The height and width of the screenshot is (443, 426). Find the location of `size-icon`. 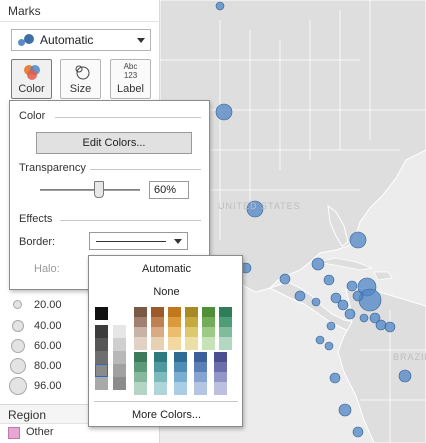

size-icon is located at coordinates (82, 72).